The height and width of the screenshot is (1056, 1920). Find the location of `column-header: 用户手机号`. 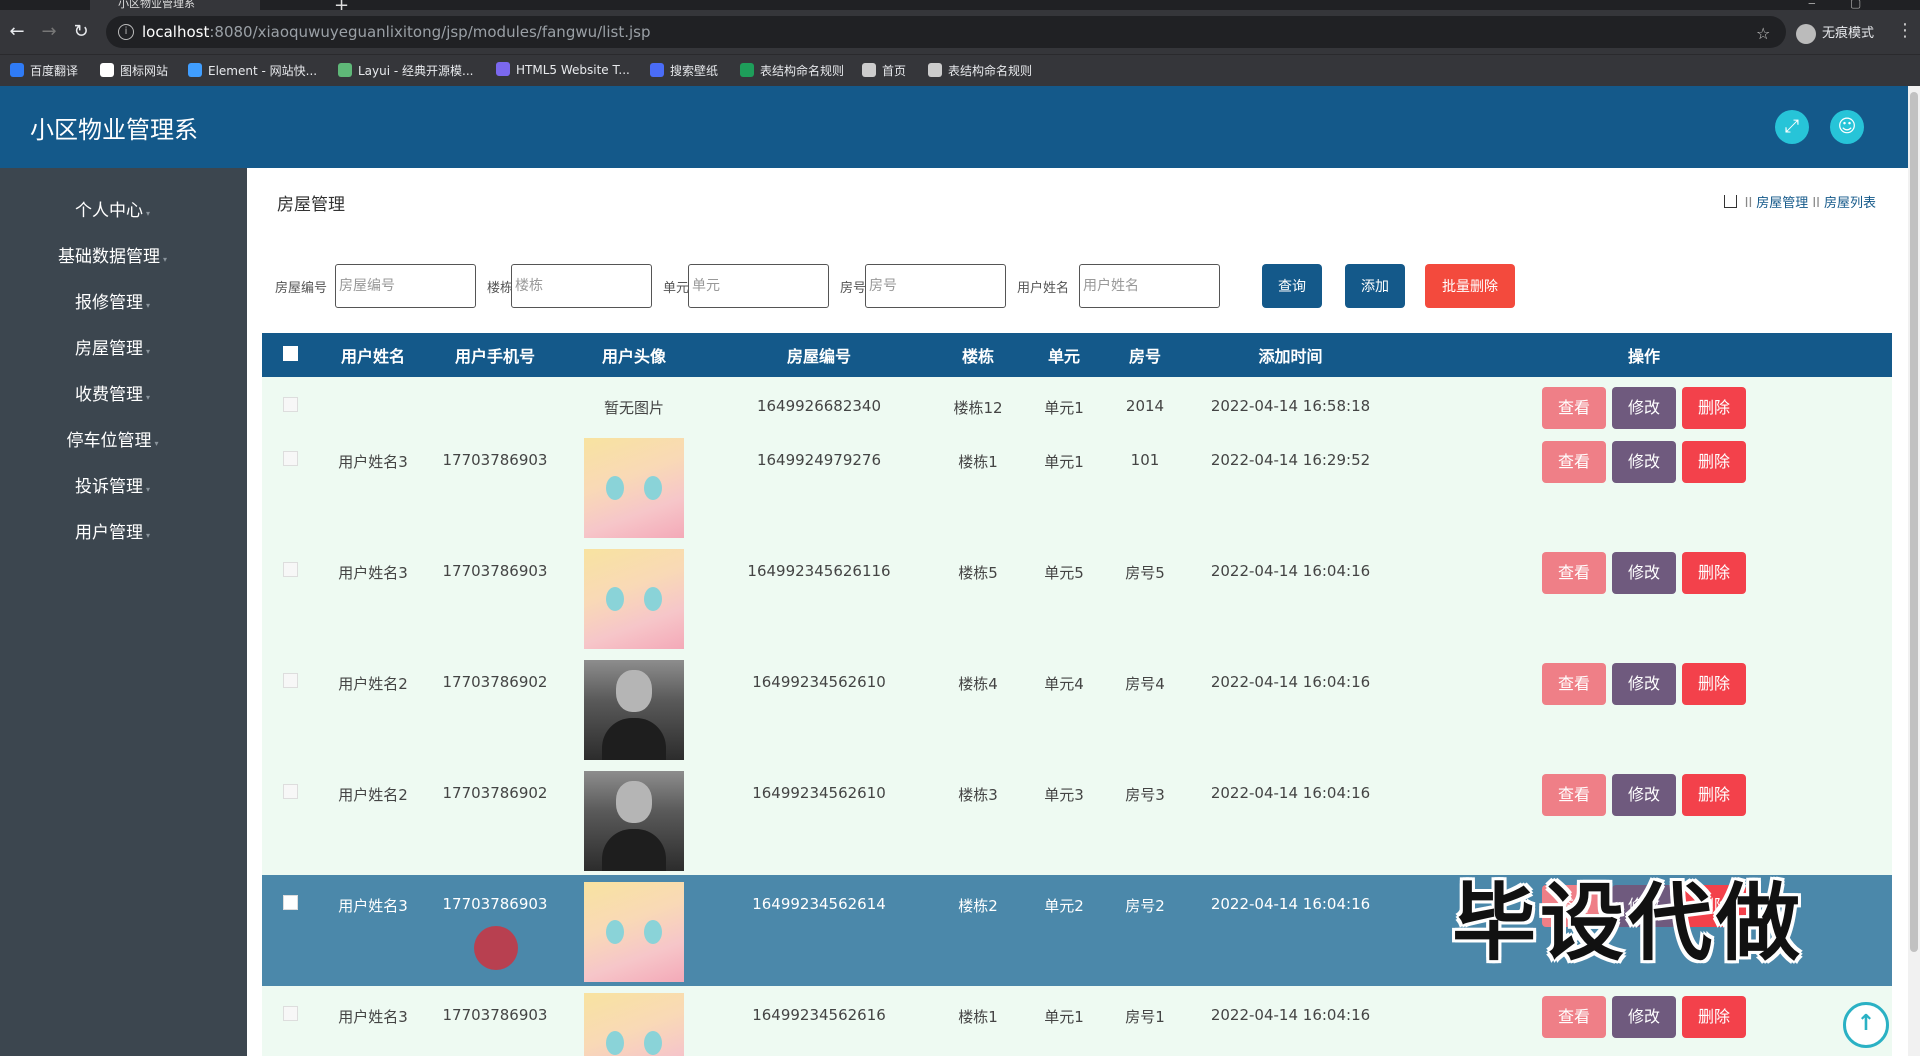

column-header: 用户手机号 is located at coordinates (495, 355).